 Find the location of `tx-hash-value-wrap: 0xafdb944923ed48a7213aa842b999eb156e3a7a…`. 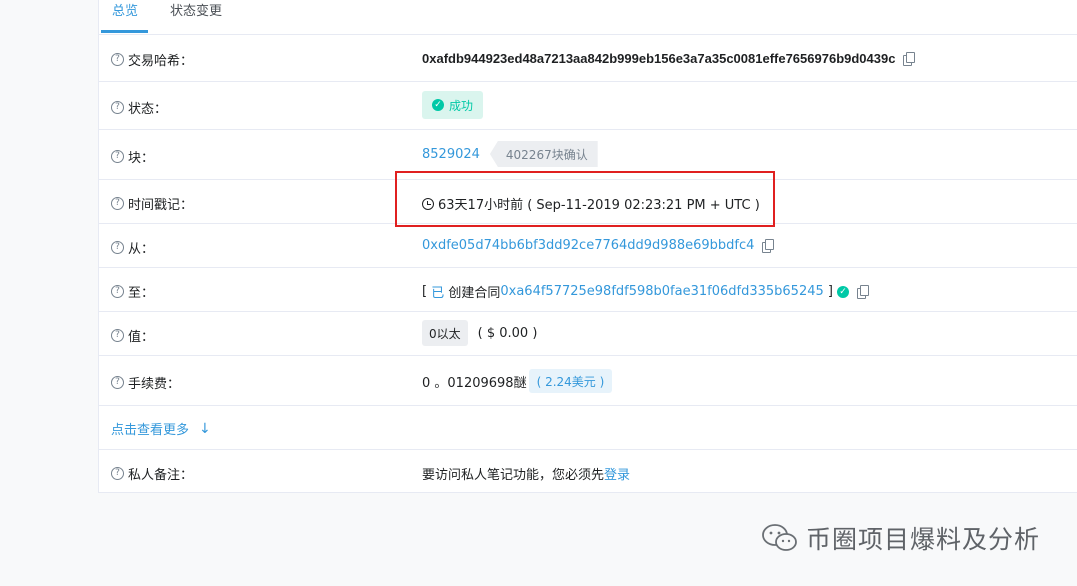

tx-hash-value-wrap: 0xafdb944923ed48a7213aa842b999eb156e3a7a… is located at coordinates (669, 58).